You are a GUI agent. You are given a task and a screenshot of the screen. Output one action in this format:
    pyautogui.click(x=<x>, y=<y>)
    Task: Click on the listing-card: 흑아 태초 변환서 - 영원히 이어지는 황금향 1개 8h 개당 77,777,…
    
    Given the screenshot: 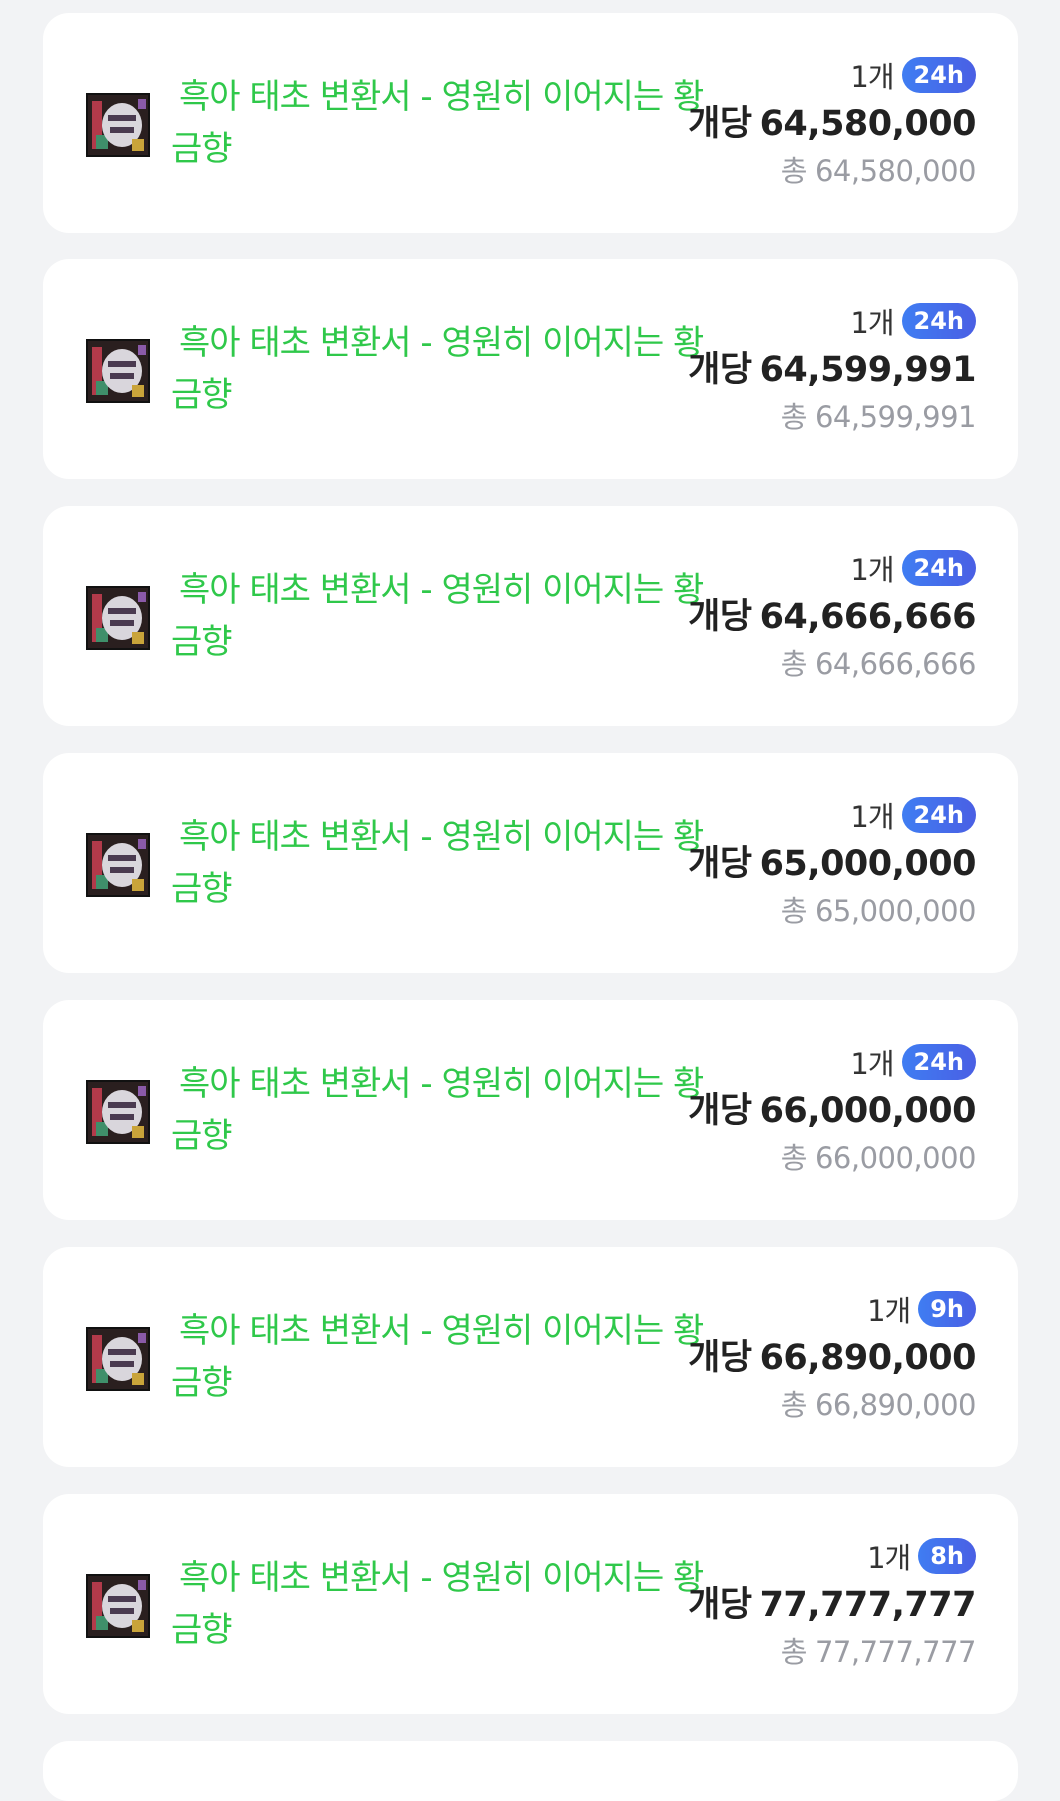 What is the action you would take?
    pyautogui.click(x=530, y=1604)
    